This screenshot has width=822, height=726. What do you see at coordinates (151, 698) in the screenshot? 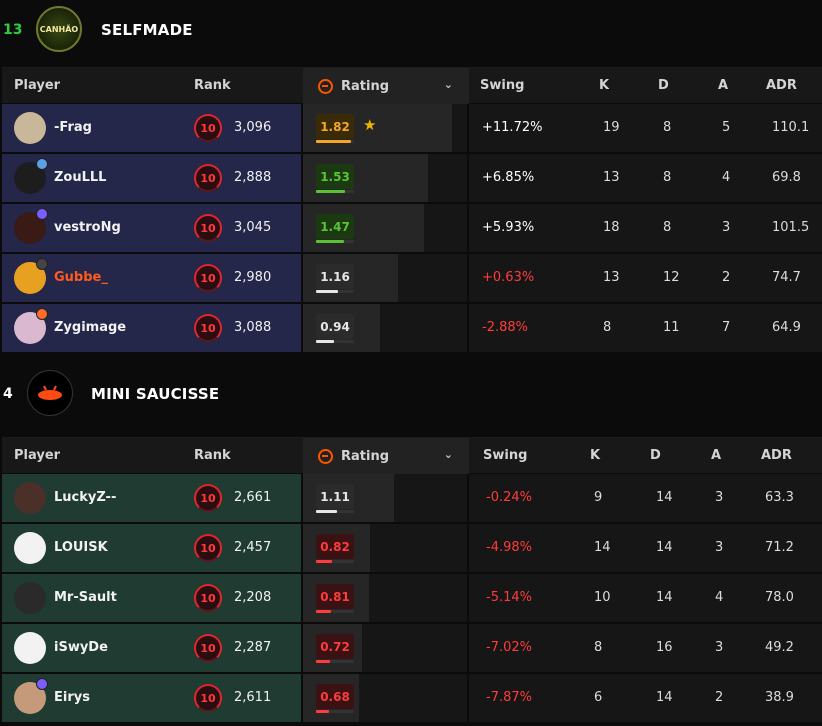
I see `player-cell: Eirys 10 2,611` at bounding box center [151, 698].